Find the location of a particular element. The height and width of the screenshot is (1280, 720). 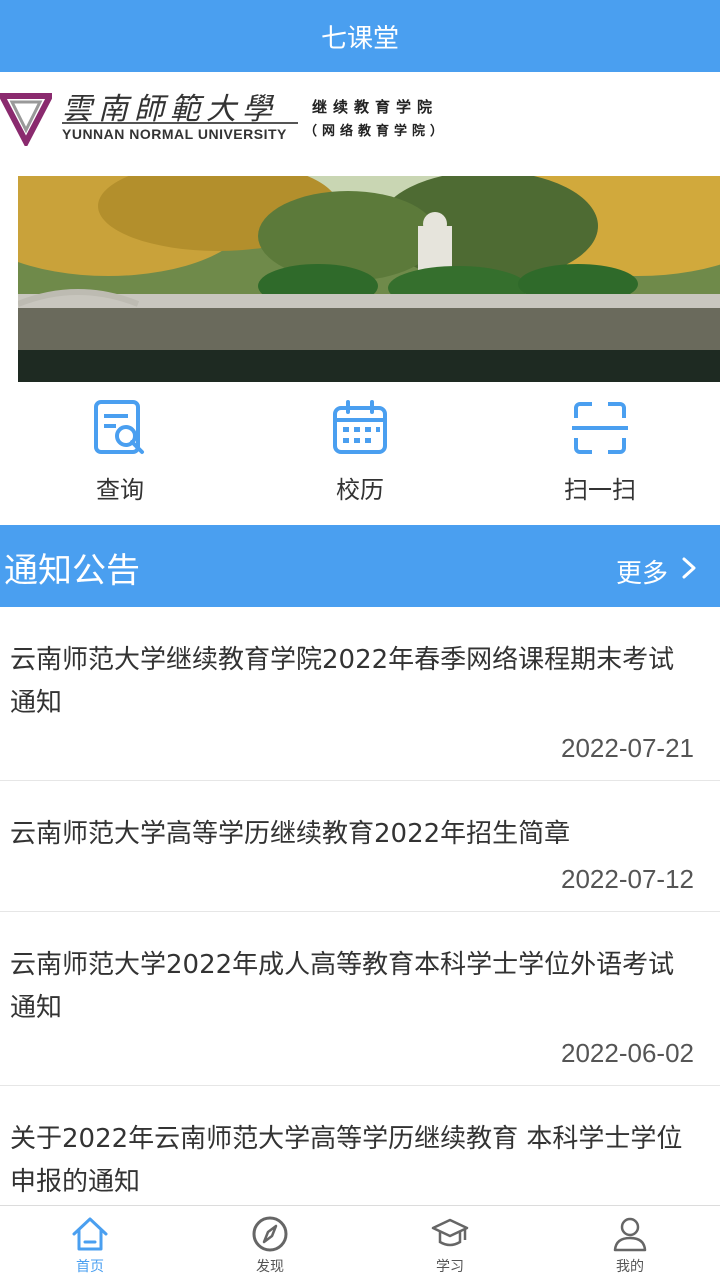

search-document-icon is located at coordinates (119, 427).